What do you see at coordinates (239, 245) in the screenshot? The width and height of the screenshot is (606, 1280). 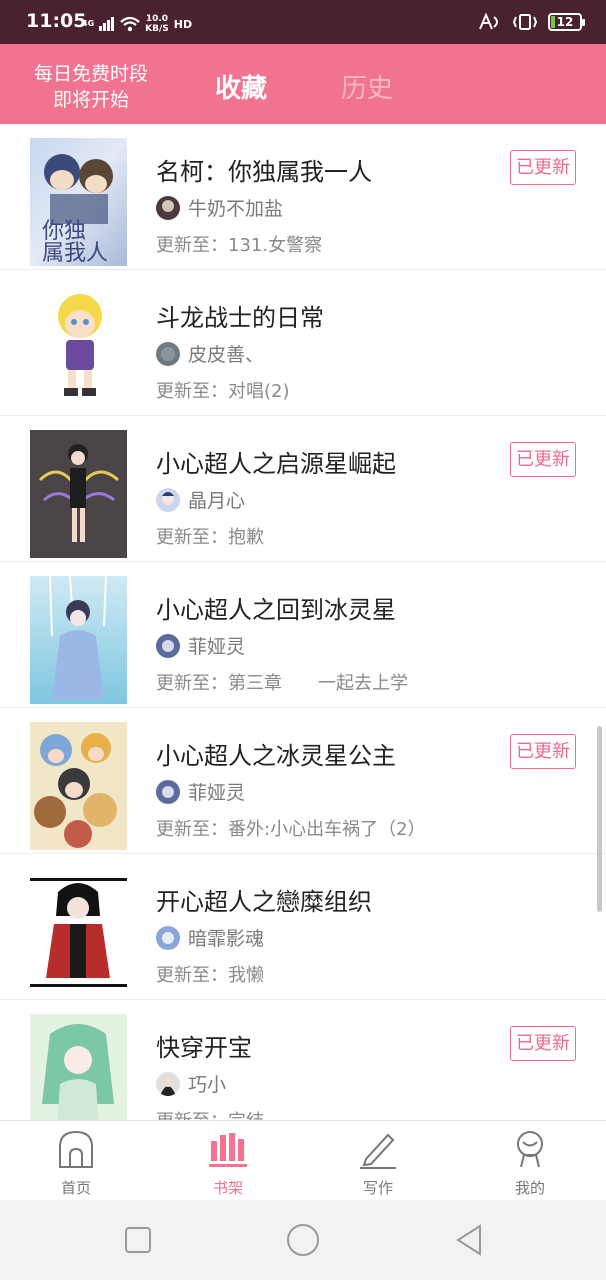 I see `latest-chapter: 更新至：131.女警察` at bounding box center [239, 245].